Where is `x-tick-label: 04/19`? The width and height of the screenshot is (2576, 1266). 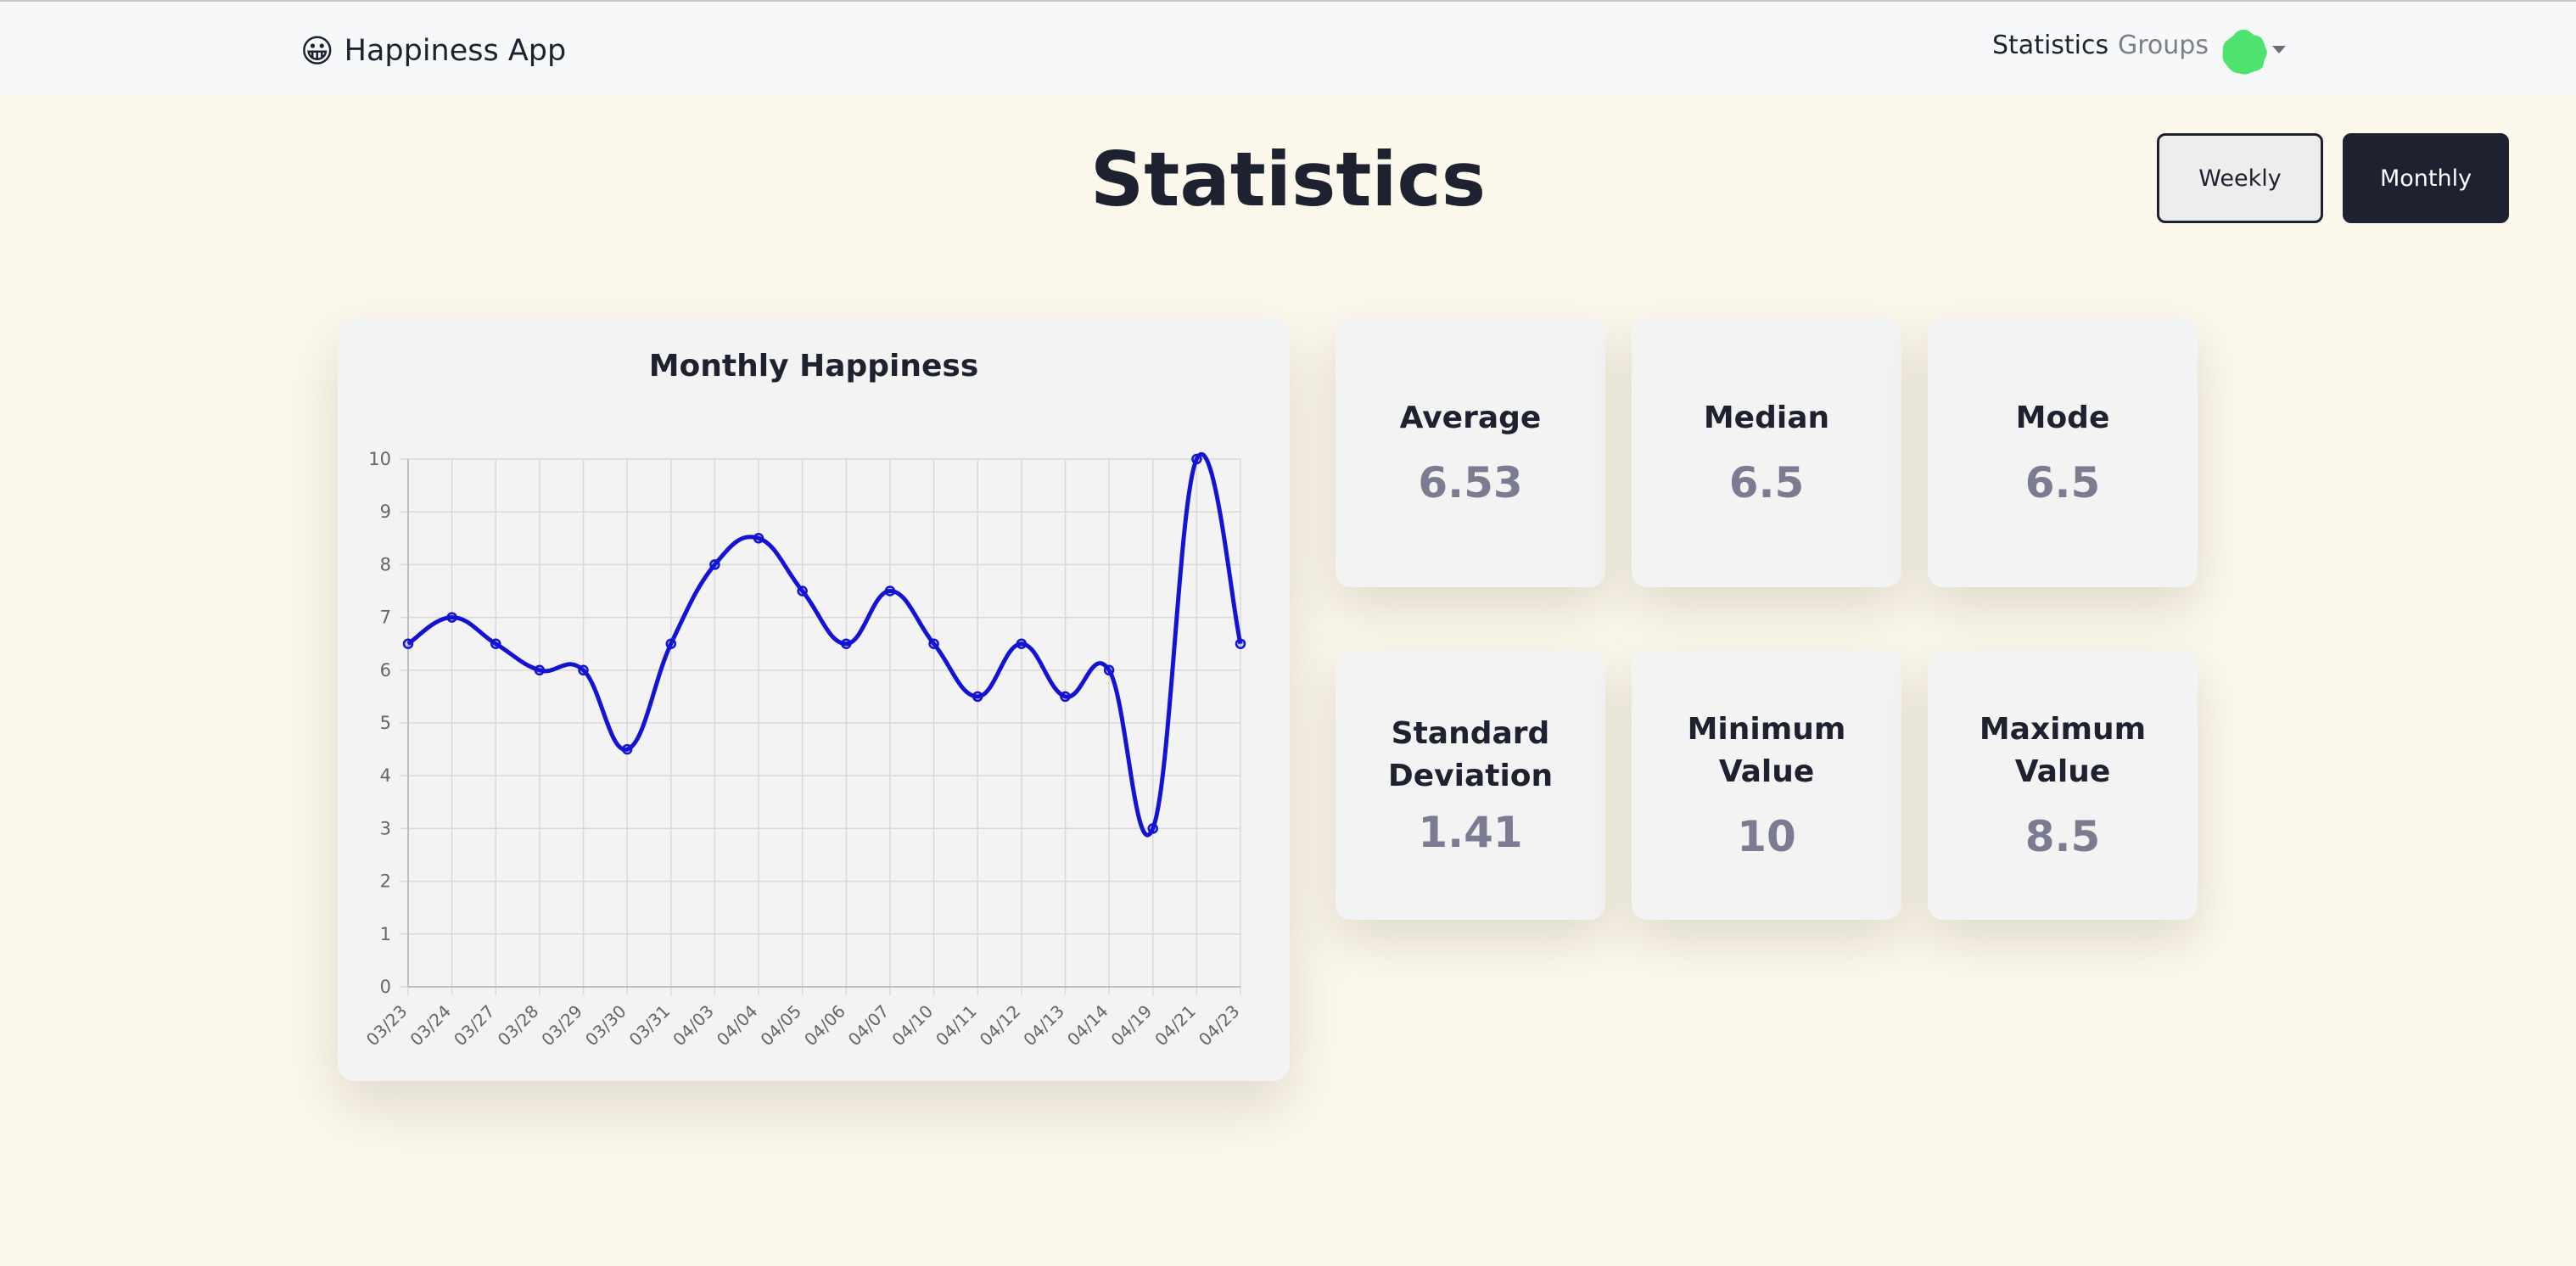 x-tick-label: 04/19 is located at coordinates (1132, 1025).